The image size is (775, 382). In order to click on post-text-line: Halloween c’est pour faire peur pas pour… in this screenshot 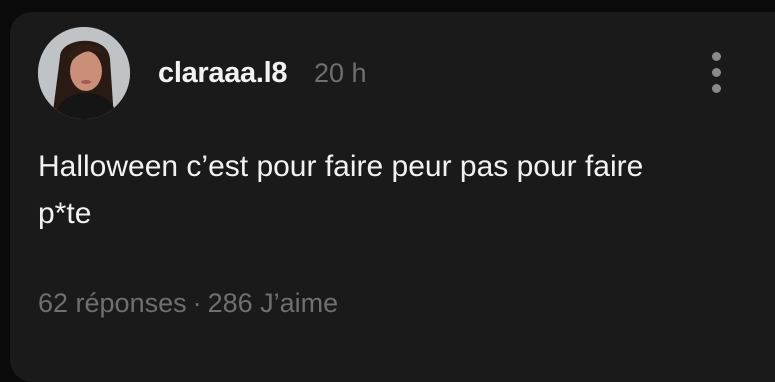, I will do `click(341, 166)`.